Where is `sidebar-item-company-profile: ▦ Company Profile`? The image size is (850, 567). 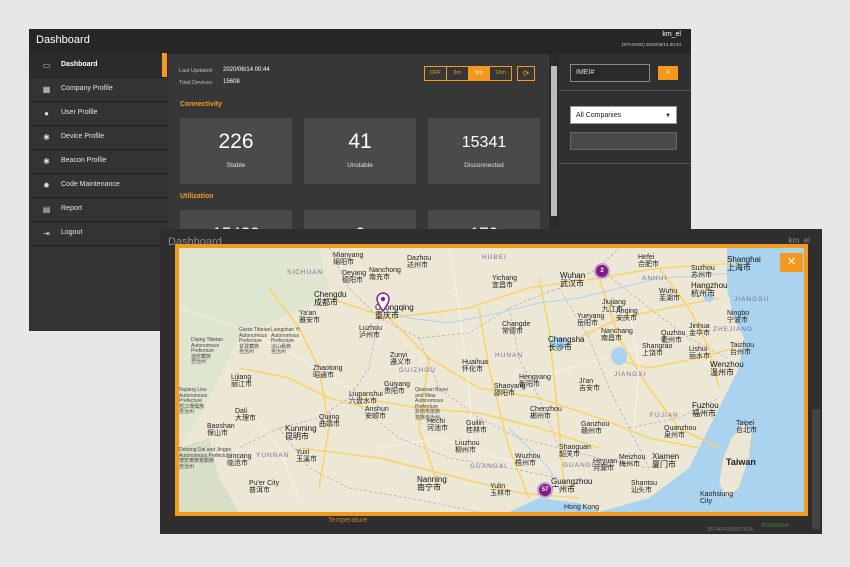
sidebar-item-company-profile: ▦ Company Profile is located at coordinates (98, 90).